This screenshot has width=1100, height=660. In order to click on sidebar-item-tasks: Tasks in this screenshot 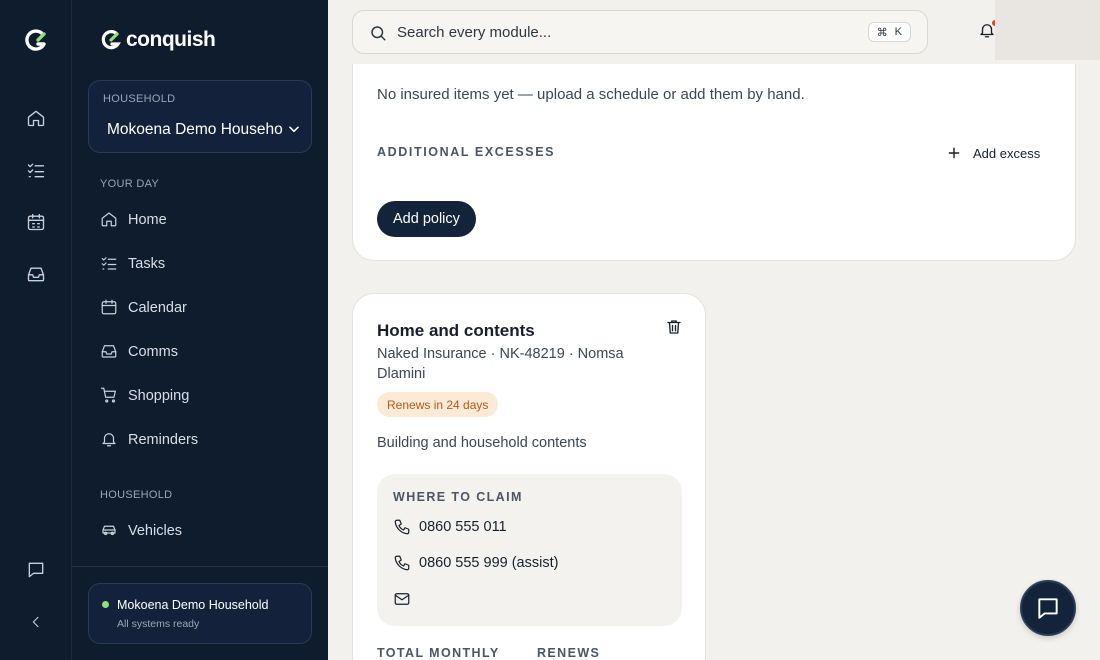, I will do `click(200, 263)`.